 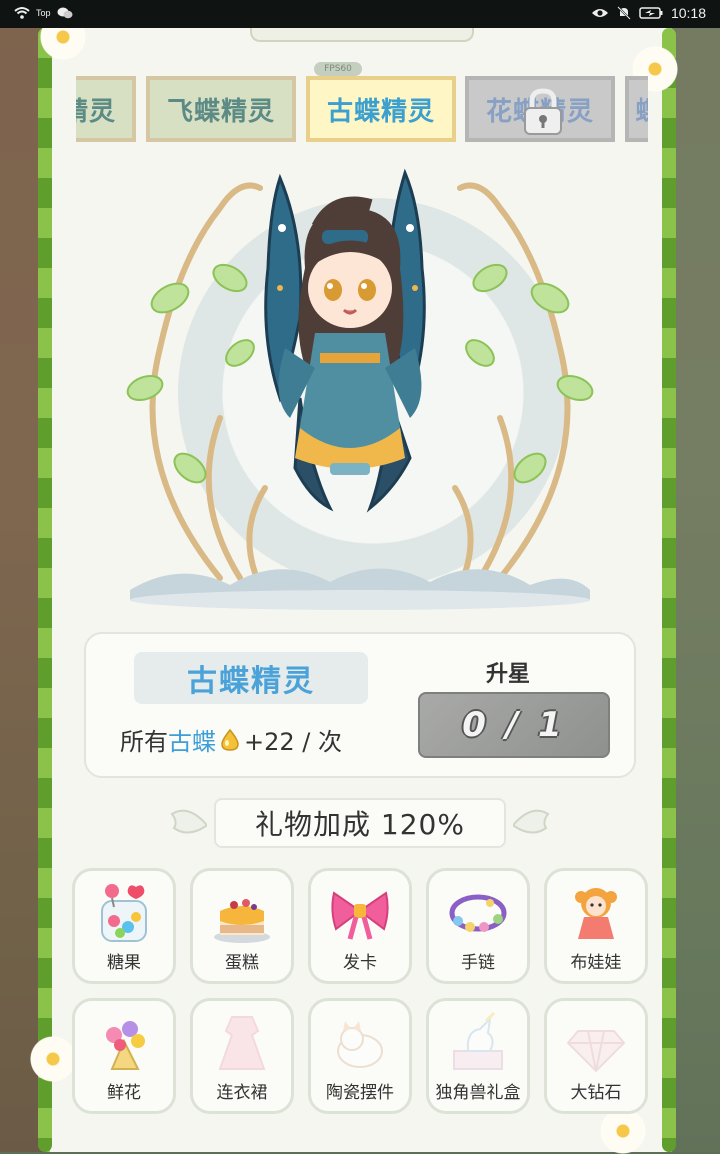 I want to click on gift-label: 大钻石, so click(x=596, y=1093).